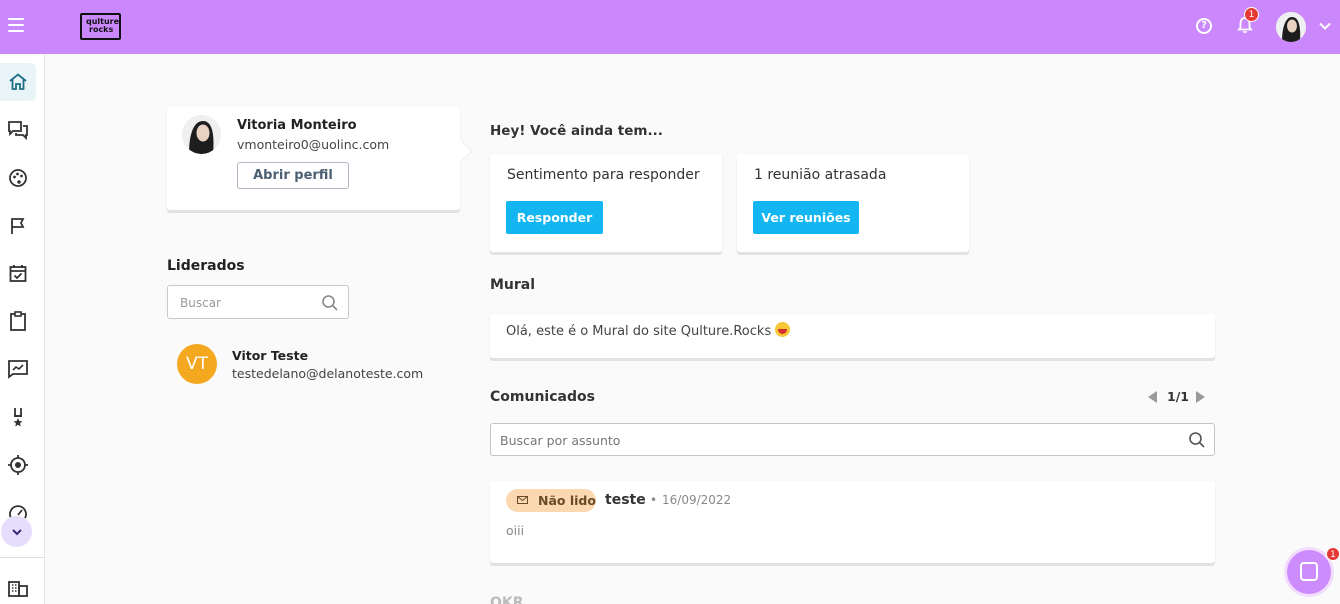 The height and width of the screenshot is (604, 1340). I want to click on avatar: VT, so click(197, 364).